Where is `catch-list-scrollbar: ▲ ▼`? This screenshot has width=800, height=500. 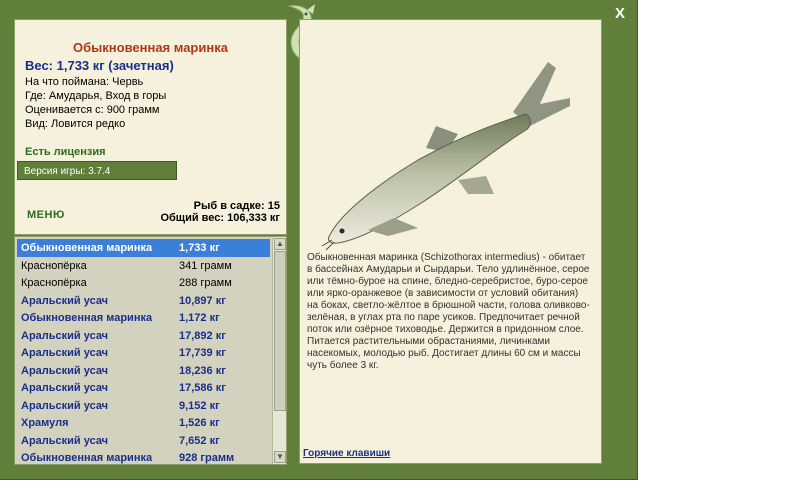 catch-list-scrollbar: ▲ ▼ is located at coordinates (279, 350).